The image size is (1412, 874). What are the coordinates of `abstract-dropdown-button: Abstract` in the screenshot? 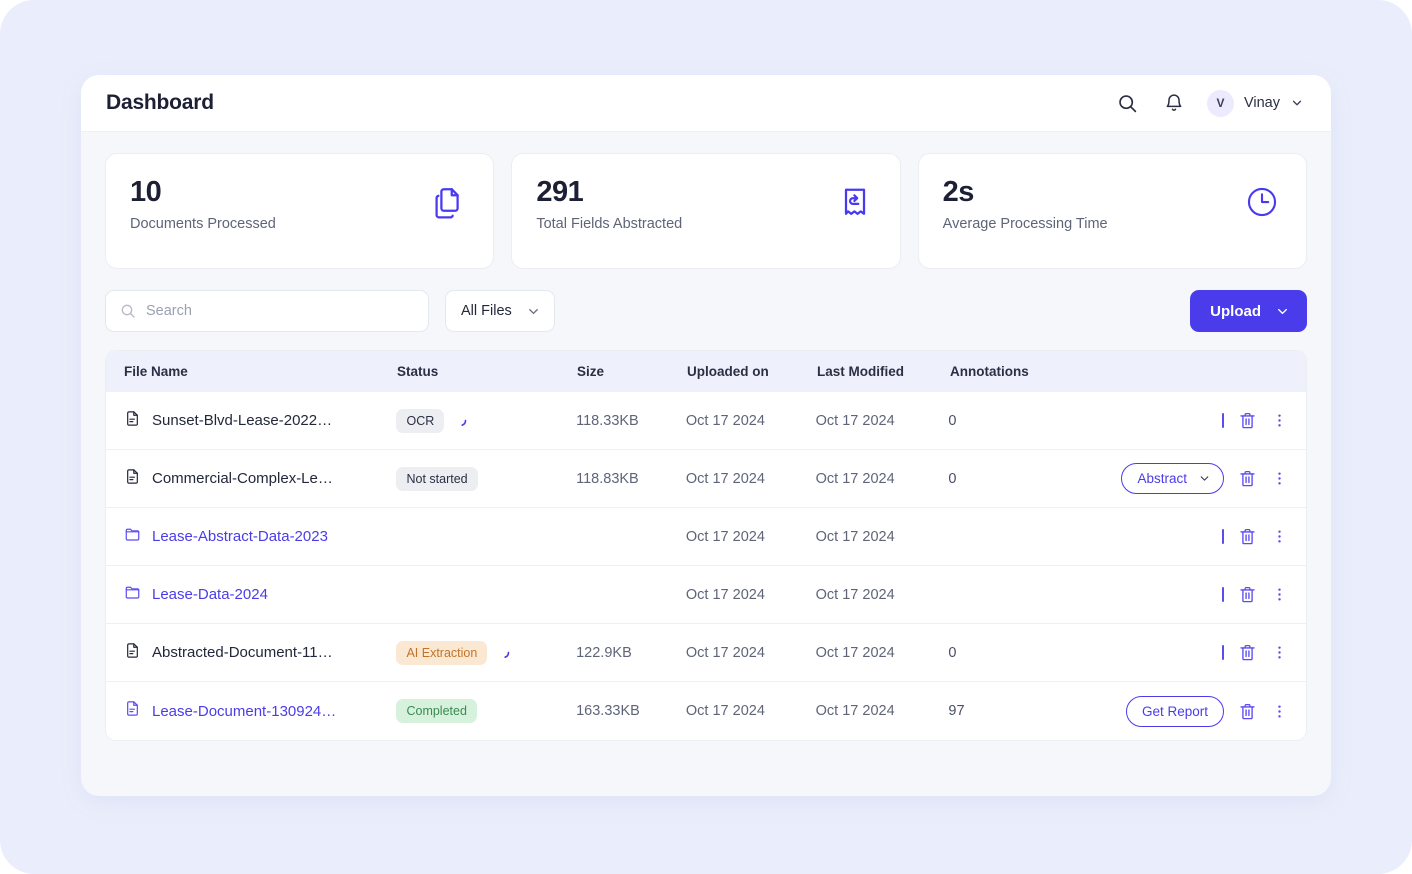 It's located at (1172, 478).